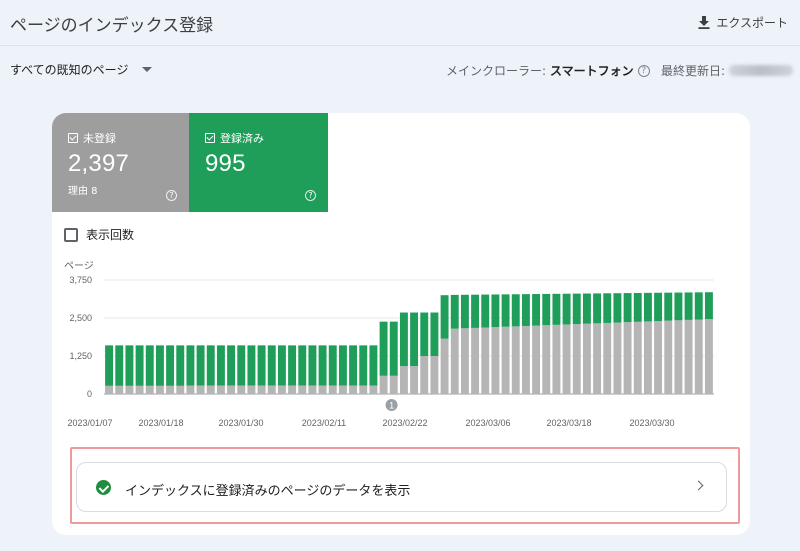  I want to click on last-updated-value-redacted, so click(761, 70).